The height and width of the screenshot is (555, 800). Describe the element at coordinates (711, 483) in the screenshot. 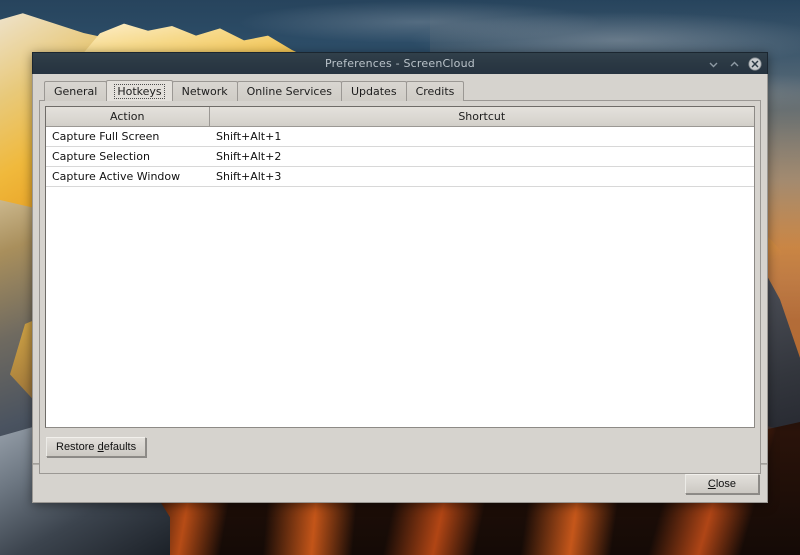

I see `close-button-mnemonic: C` at that location.